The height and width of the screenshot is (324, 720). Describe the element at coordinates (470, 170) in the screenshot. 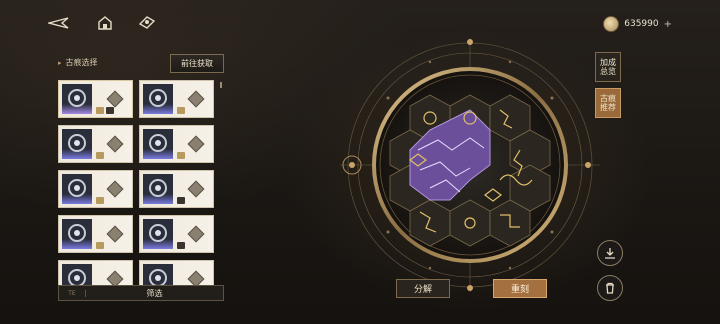

I see `hex-board` at that location.